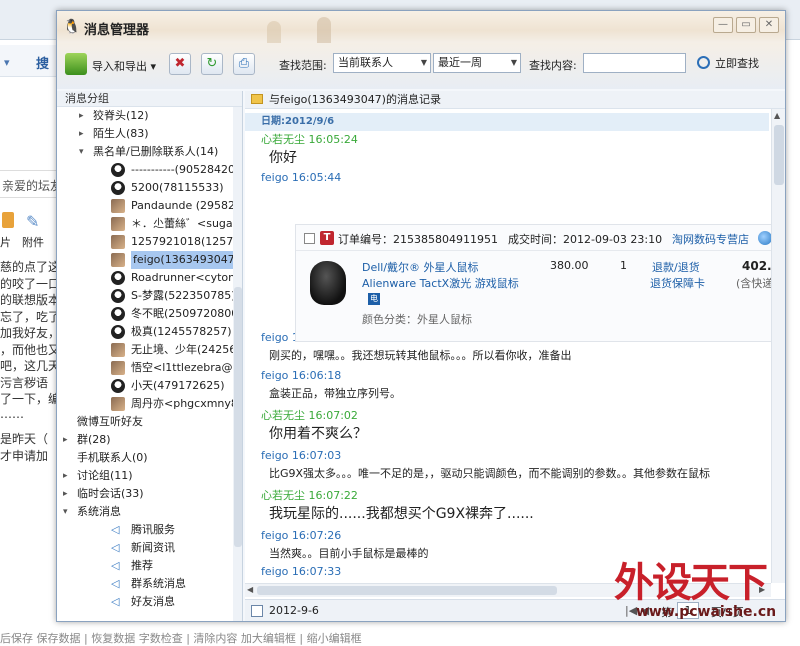 The width and height of the screenshot is (800, 646). I want to click on background-text-line: 是昨天（, so click(24, 439).